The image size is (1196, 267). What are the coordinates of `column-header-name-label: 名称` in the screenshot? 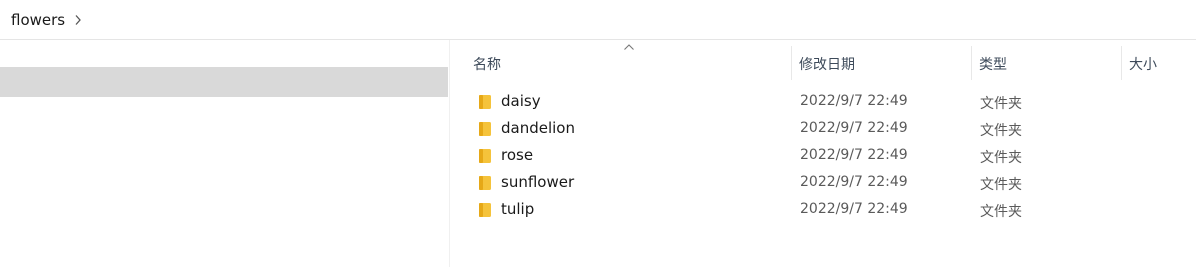 It's located at (487, 65).